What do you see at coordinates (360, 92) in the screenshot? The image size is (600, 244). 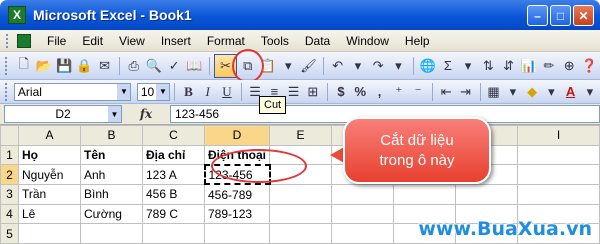 I see `percent-button: %` at bounding box center [360, 92].